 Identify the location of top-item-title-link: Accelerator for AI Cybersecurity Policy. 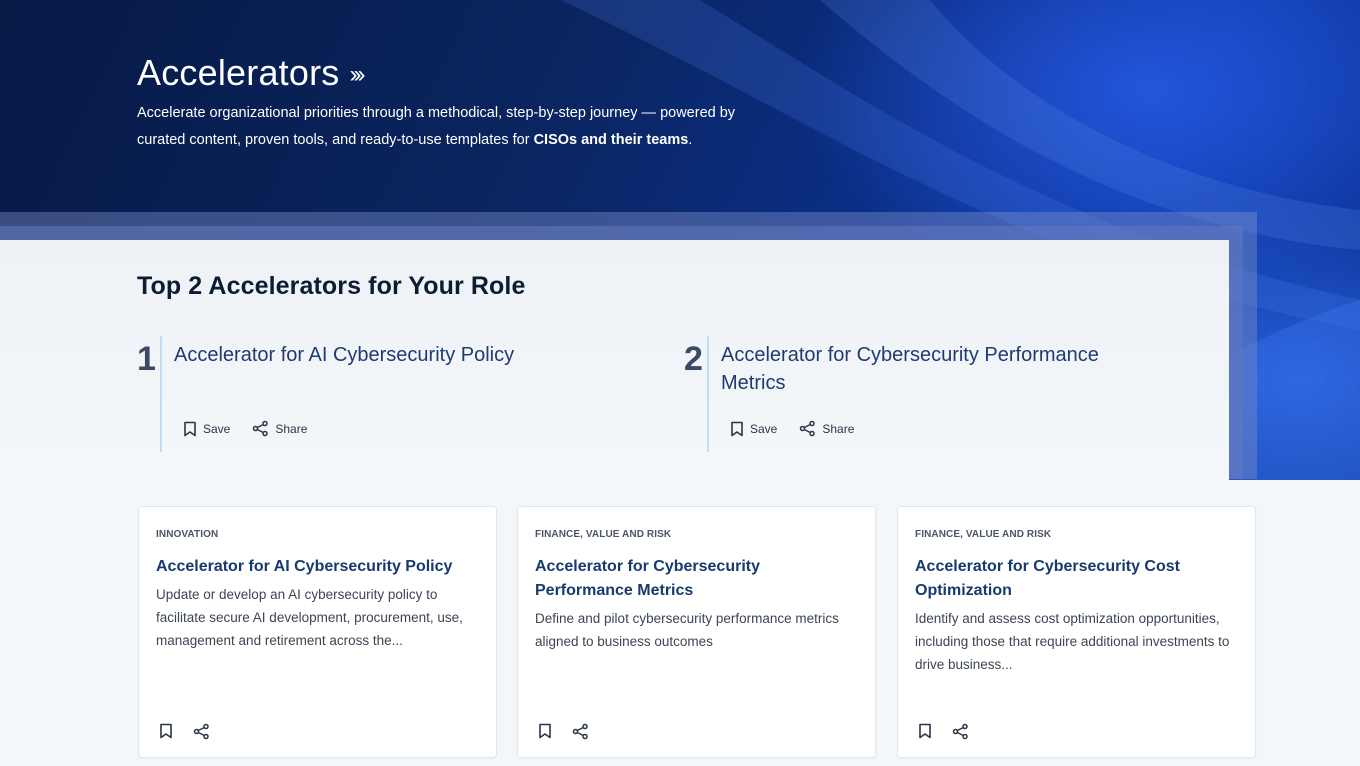
(344, 355).